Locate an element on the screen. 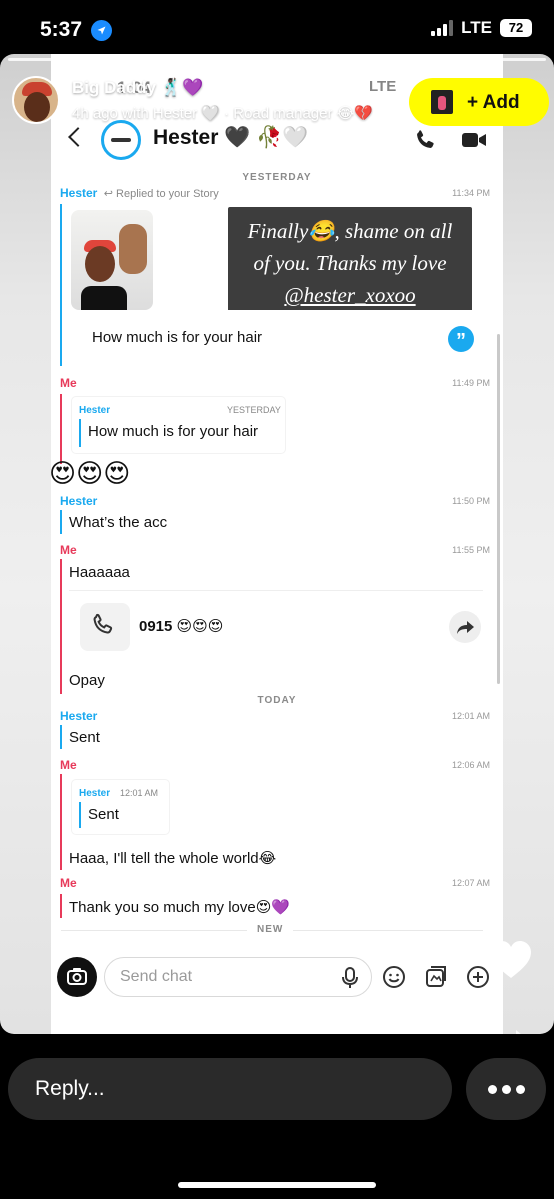 Image resolution: width=554 pixels, height=1199 pixels. emoji-icon is located at coordinates (394, 977).